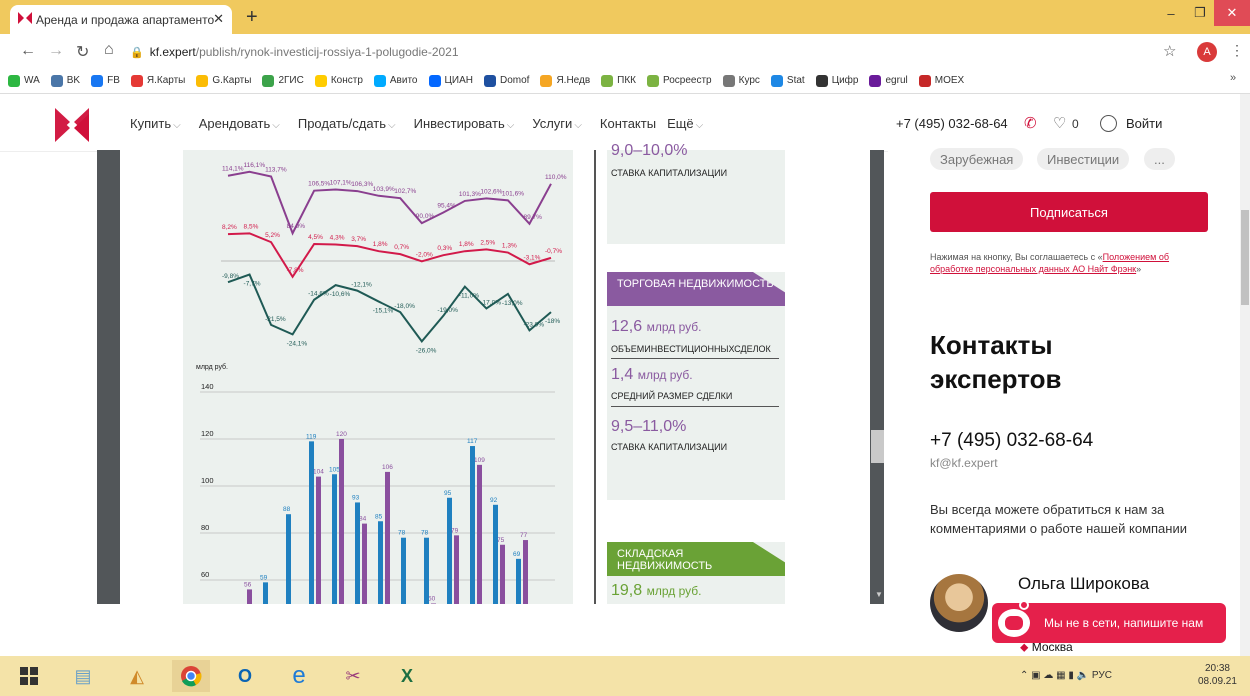 The height and width of the screenshot is (696, 1250). I want to click on line-data-label: 1,8%, so click(466, 244).